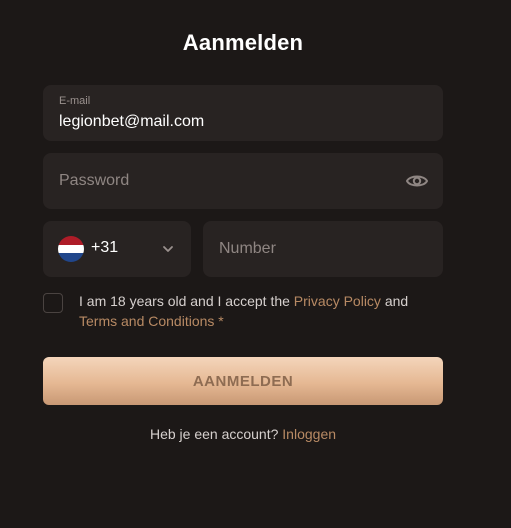 The image size is (511, 528). What do you see at coordinates (168, 249) in the screenshot?
I see `chevron-down-icon` at bounding box center [168, 249].